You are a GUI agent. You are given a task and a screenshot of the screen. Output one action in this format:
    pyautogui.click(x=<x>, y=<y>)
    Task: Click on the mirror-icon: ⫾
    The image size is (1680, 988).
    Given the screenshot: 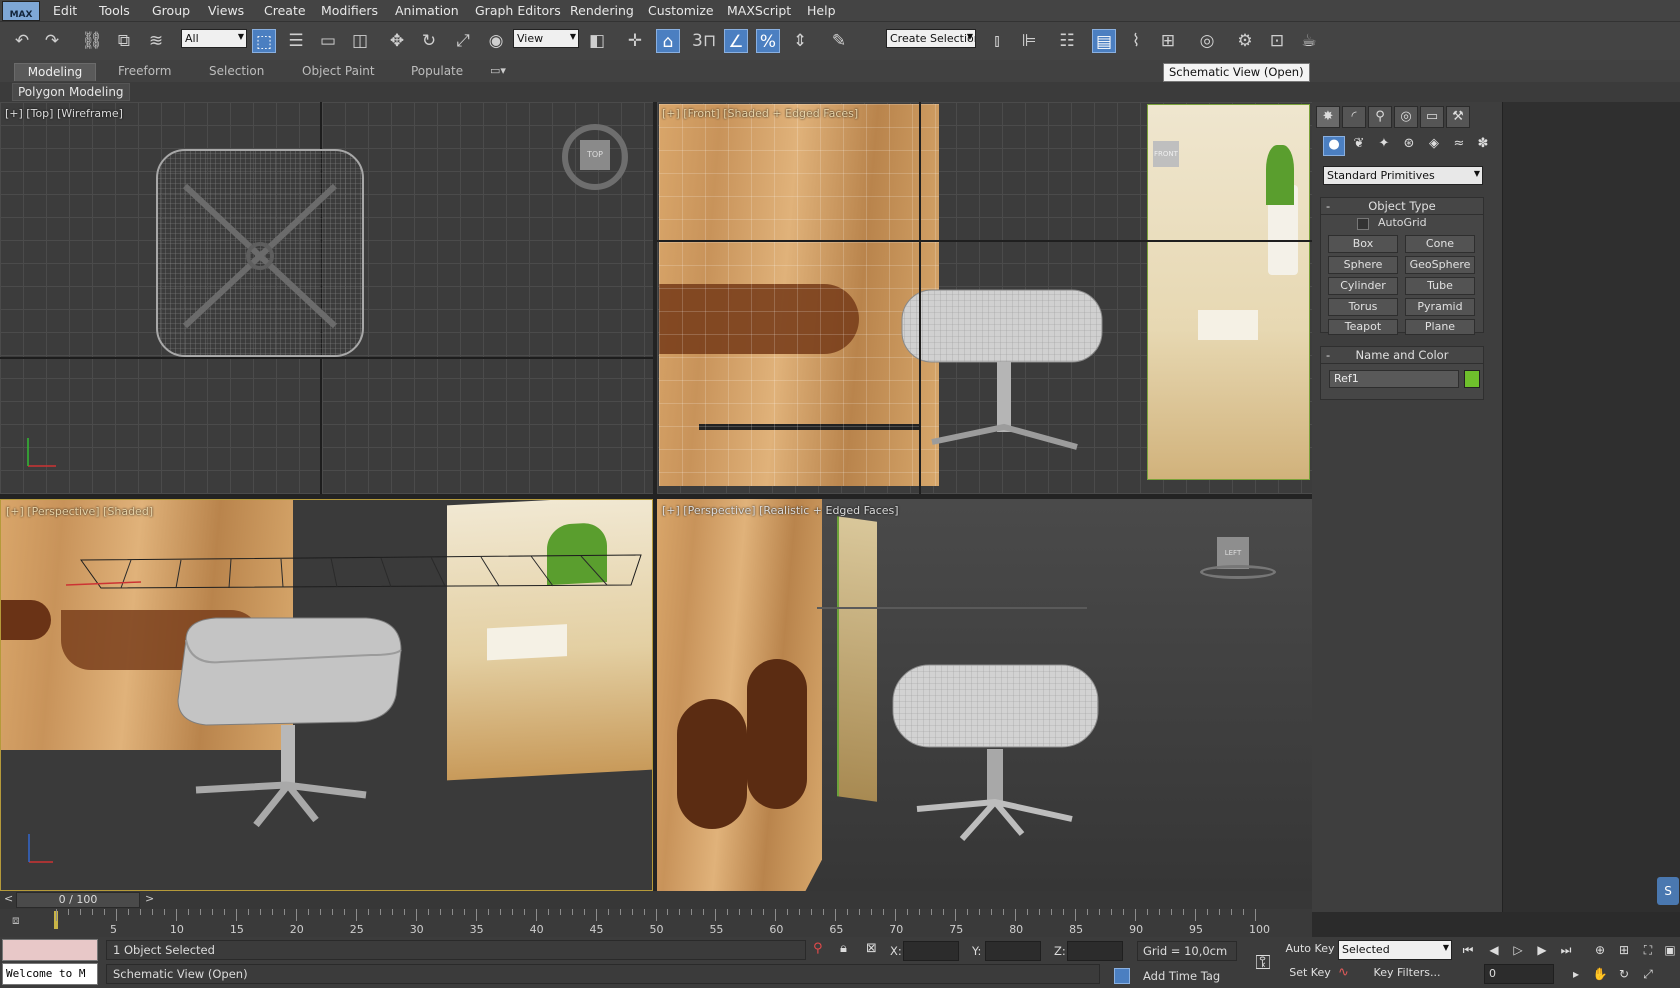 What is the action you would take?
    pyautogui.click(x=997, y=41)
    